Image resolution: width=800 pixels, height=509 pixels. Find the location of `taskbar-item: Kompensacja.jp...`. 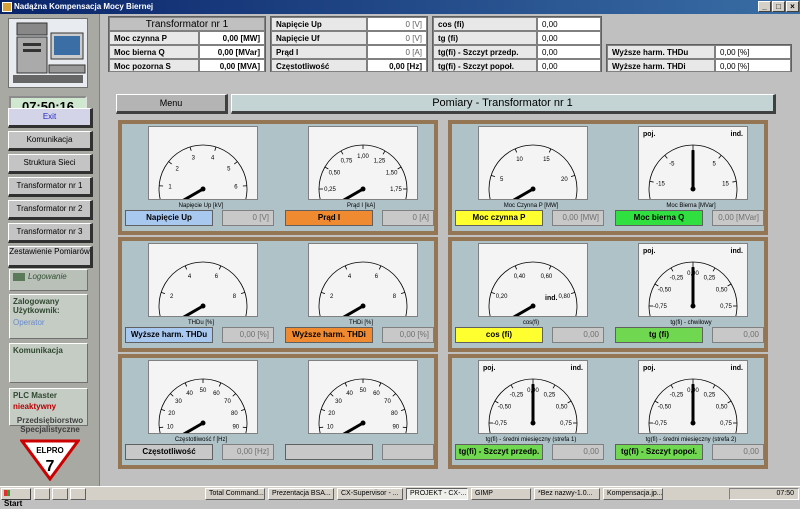

taskbar-item: Kompensacja.jp... is located at coordinates (633, 494).